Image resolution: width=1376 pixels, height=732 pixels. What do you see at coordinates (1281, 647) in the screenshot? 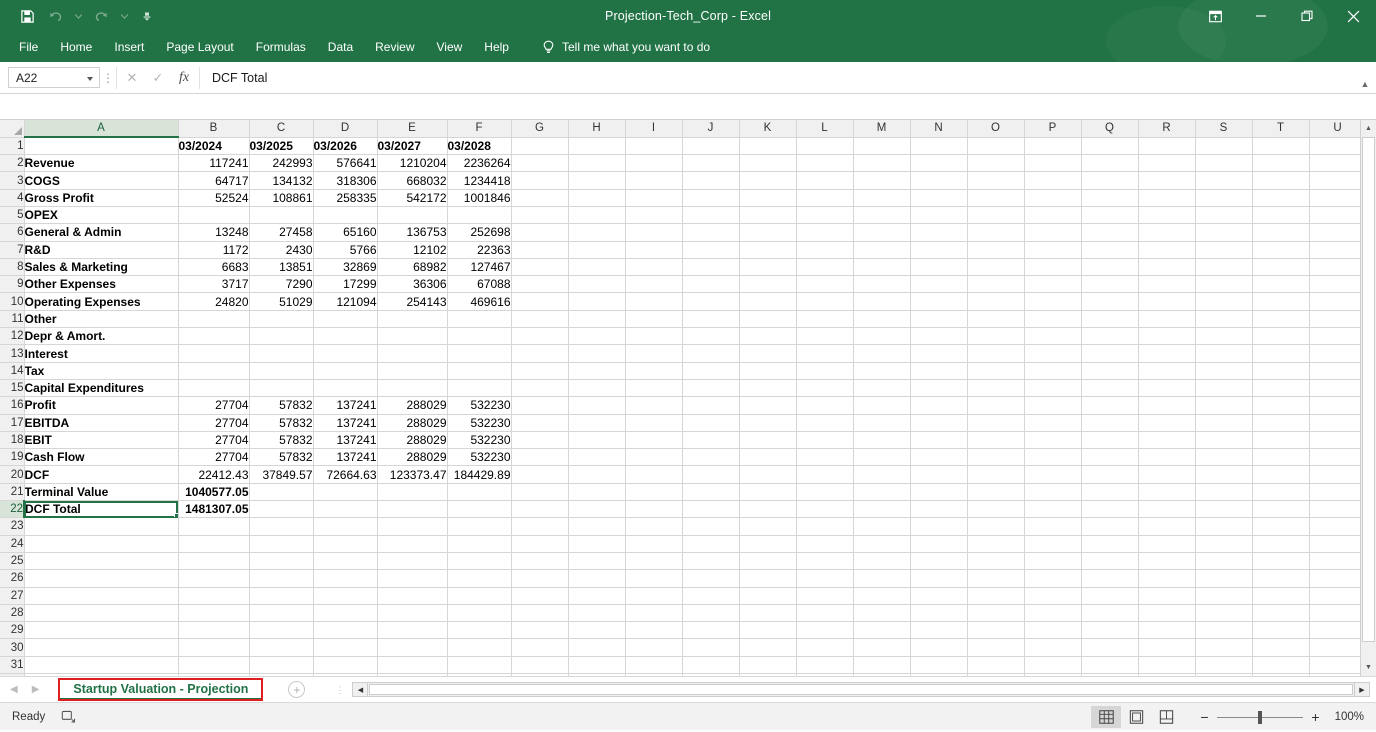
I see `cell-T30` at bounding box center [1281, 647].